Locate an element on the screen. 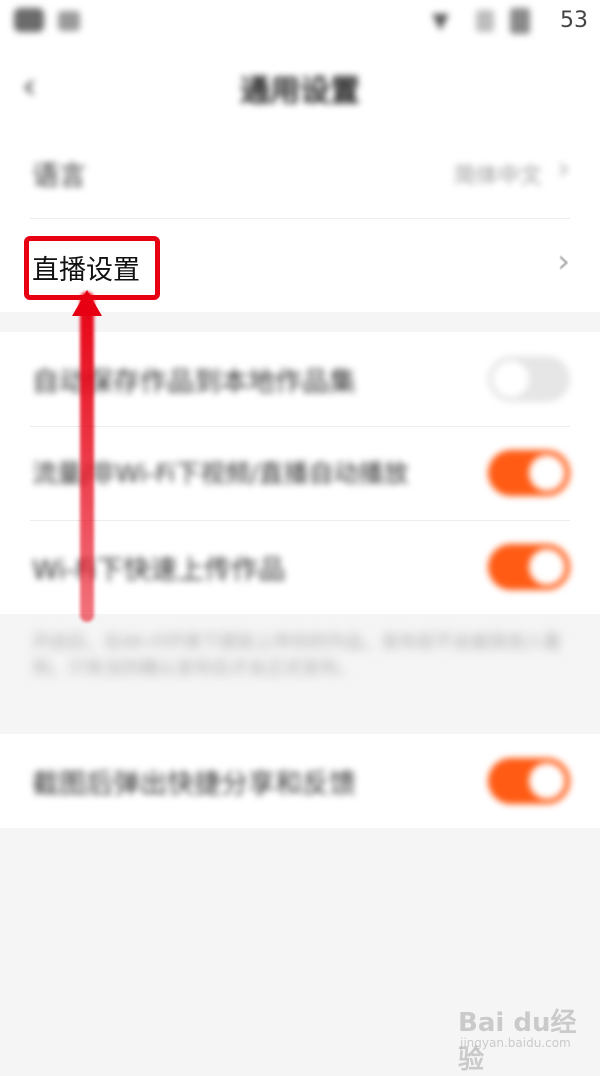 The width and height of the screenshot is (600, 1076). annotation-arrow-icon is located at coordinates (87, 303).